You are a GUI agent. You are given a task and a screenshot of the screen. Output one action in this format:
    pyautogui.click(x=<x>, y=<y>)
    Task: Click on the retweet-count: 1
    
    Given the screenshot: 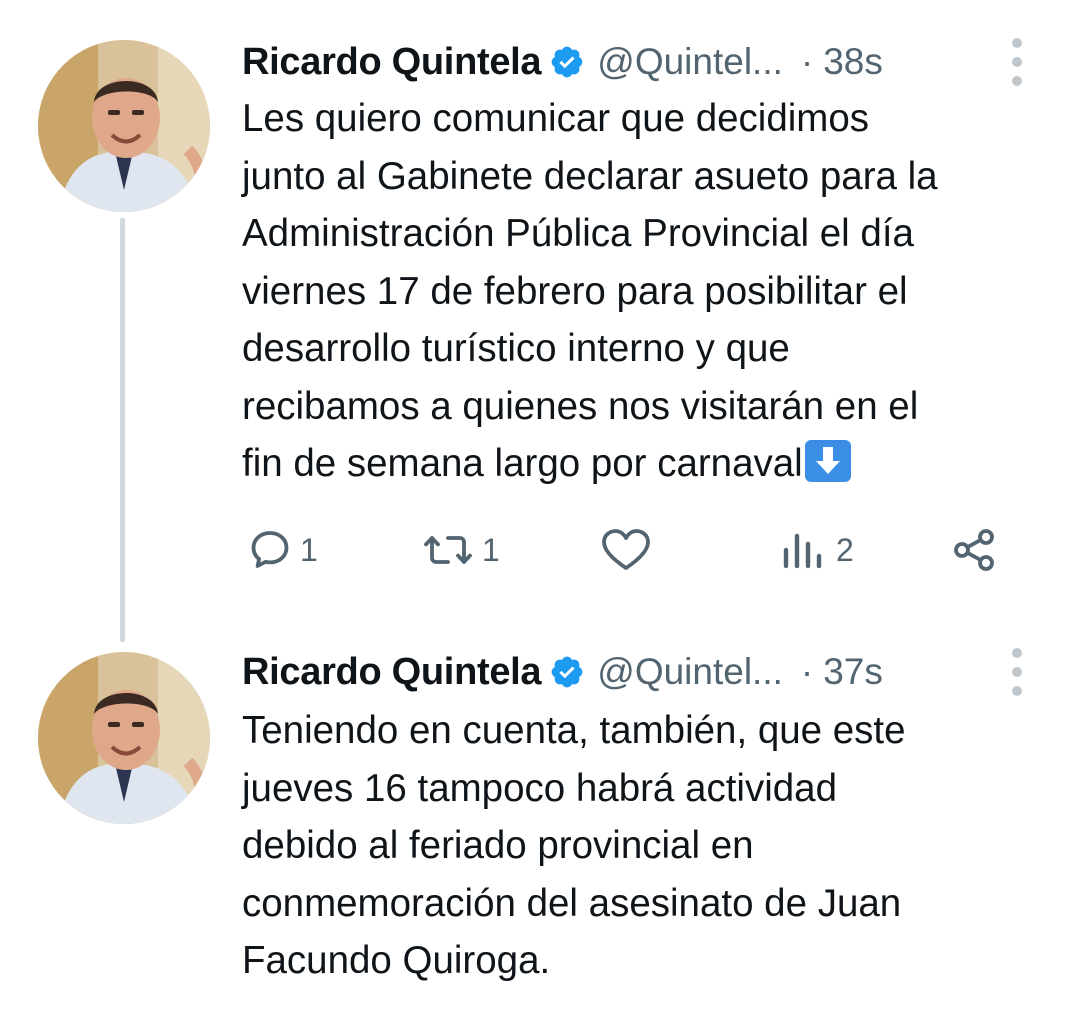 What is the action you would take?
    pyautogui.click(x=491, y=549)
    